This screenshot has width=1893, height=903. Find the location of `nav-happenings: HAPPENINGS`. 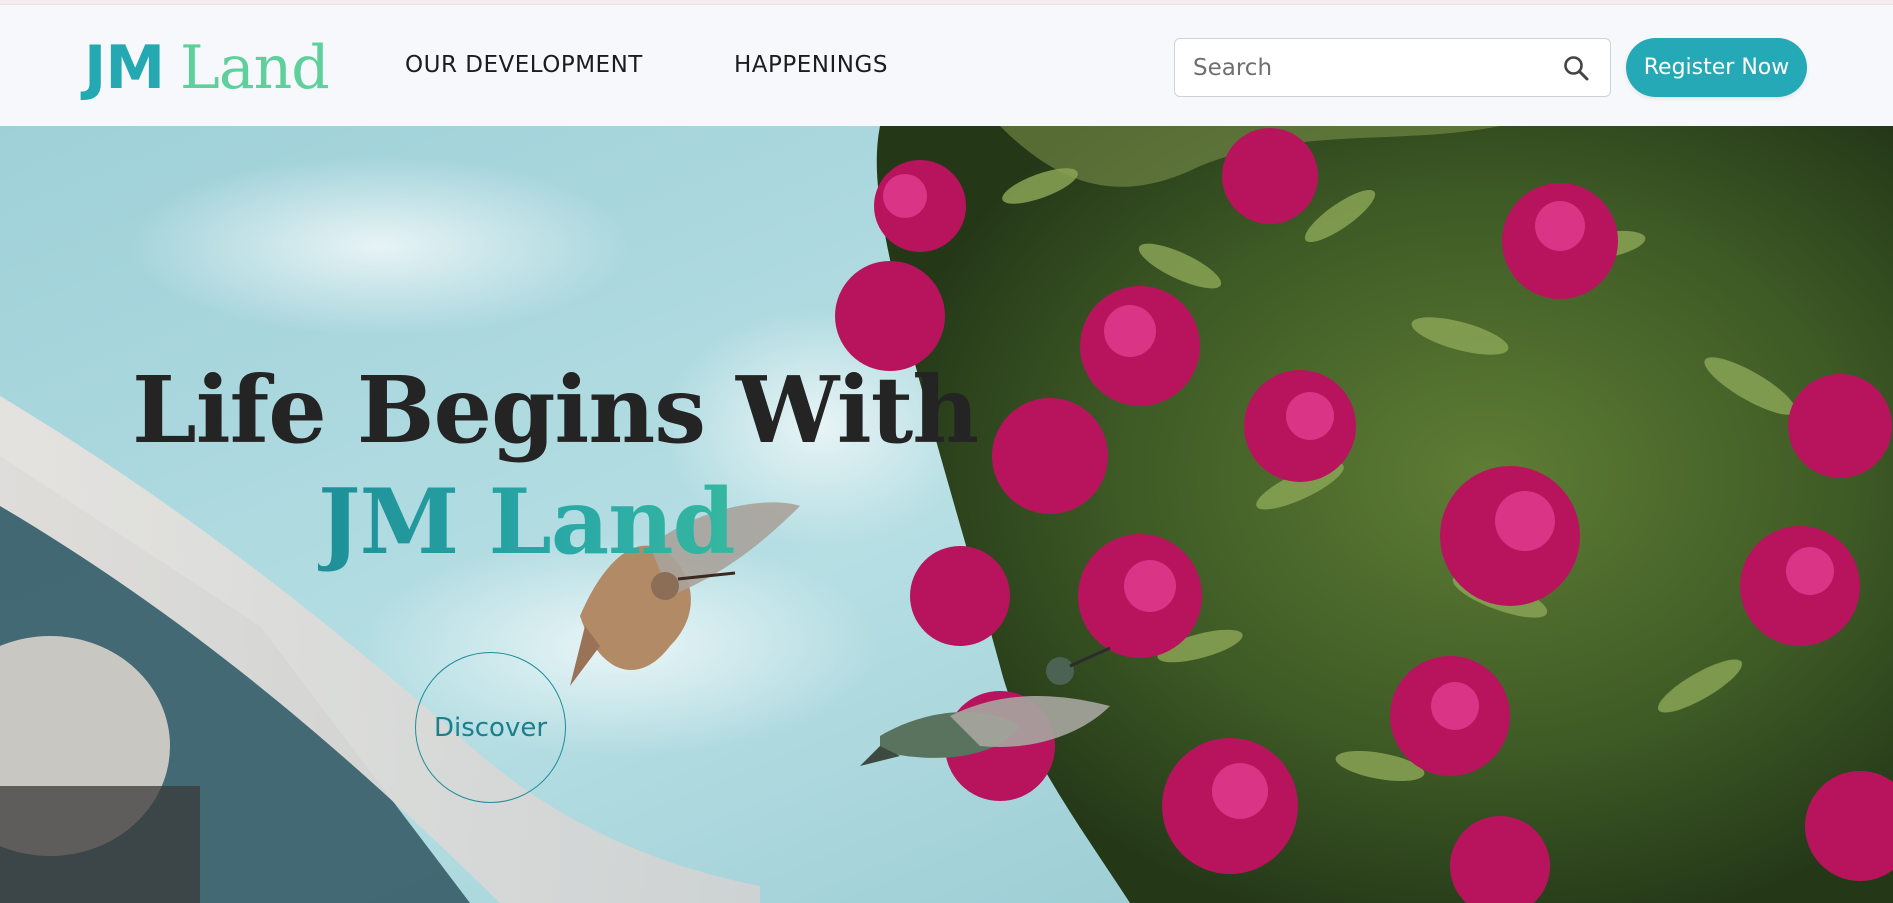

nav-happenings: HAPPENINGS is located at coordinates (811, 65).